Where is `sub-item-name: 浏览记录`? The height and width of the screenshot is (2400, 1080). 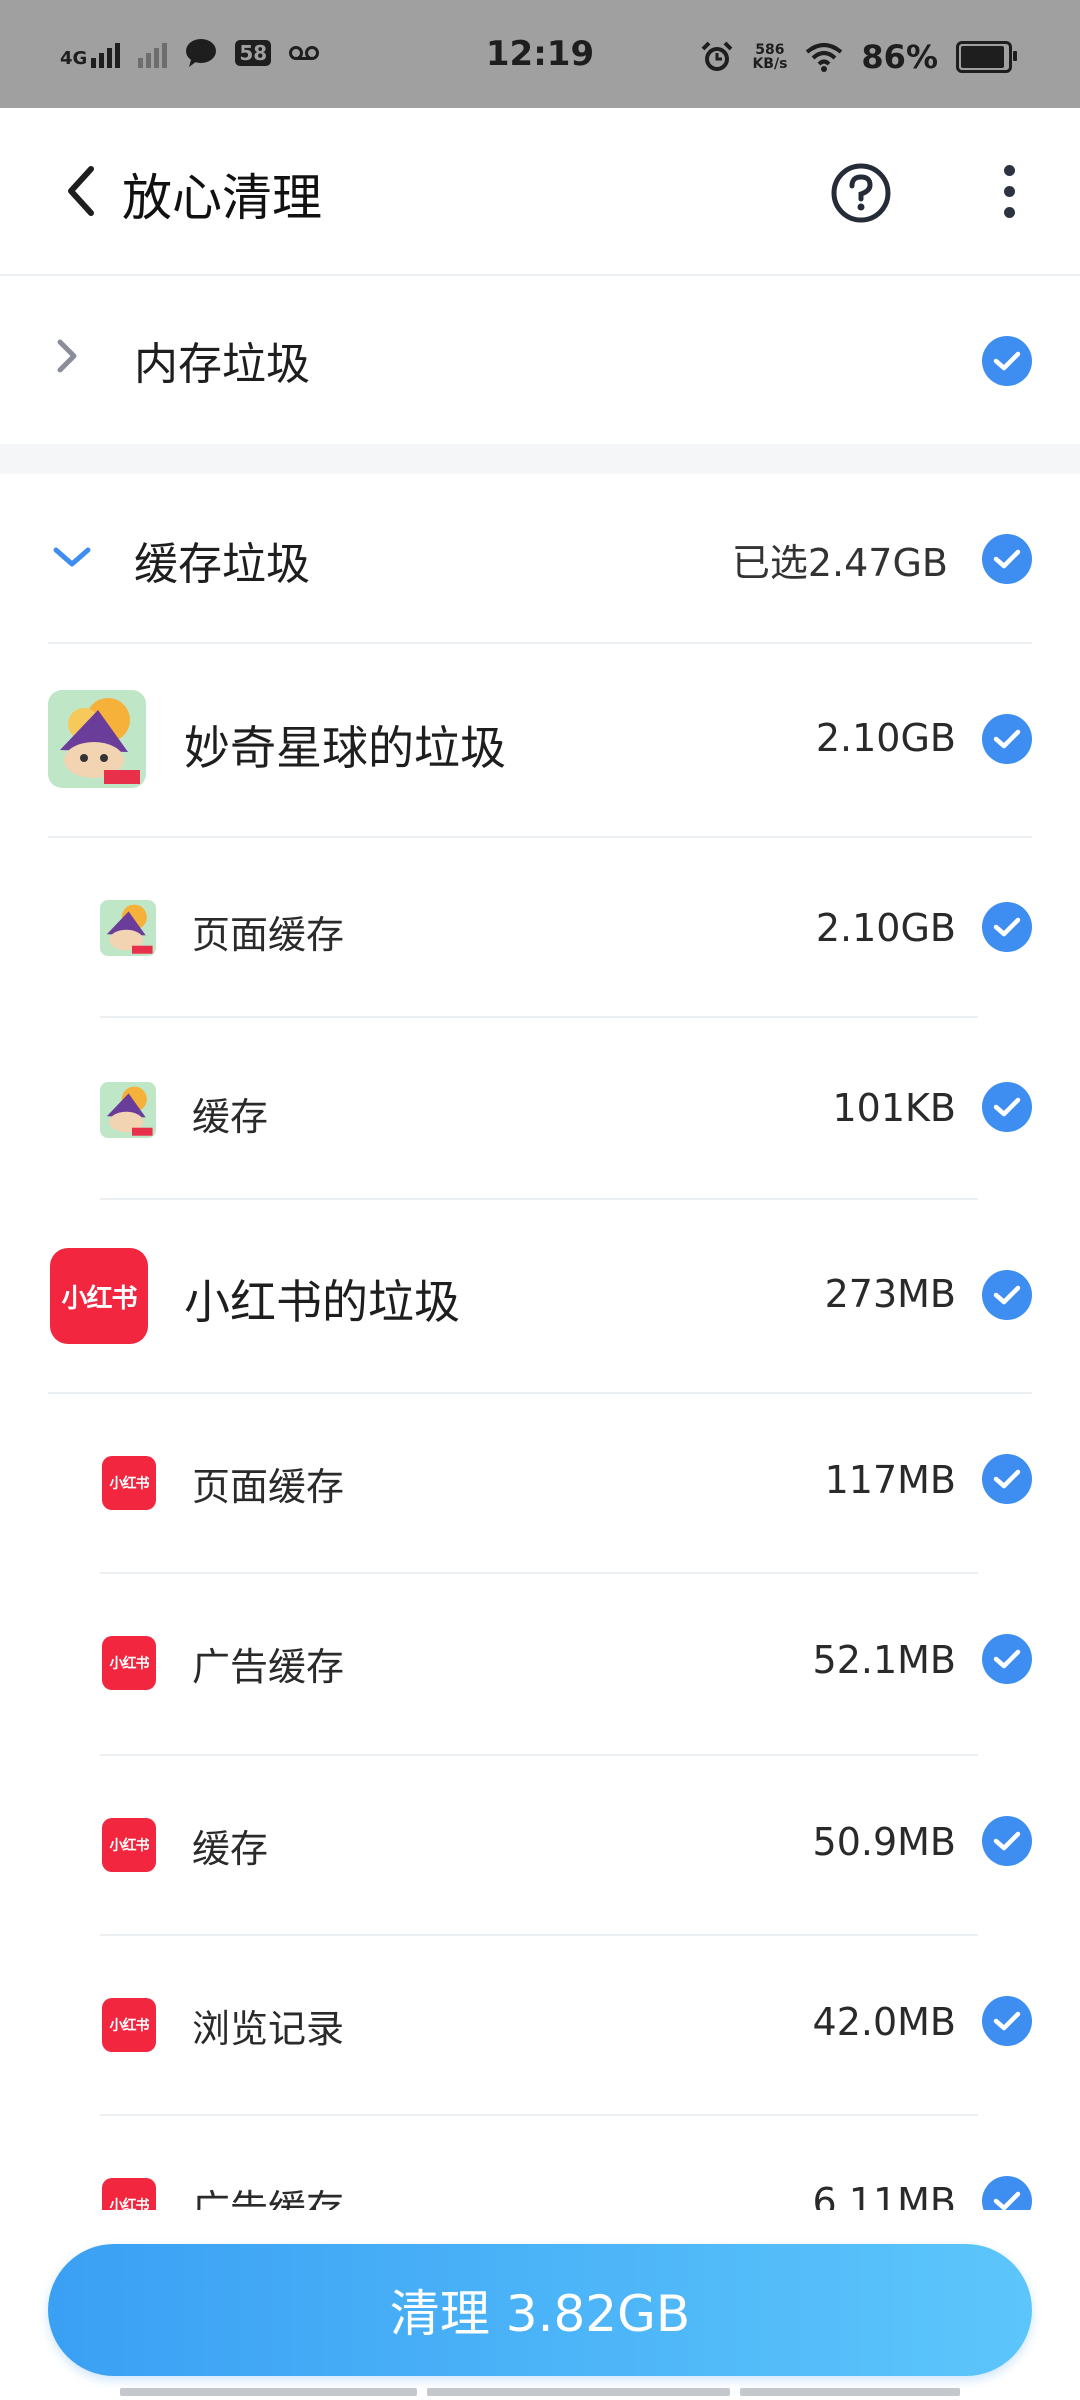 sub-item-name: 浏览记录 is located at coordinates (268, 2029).